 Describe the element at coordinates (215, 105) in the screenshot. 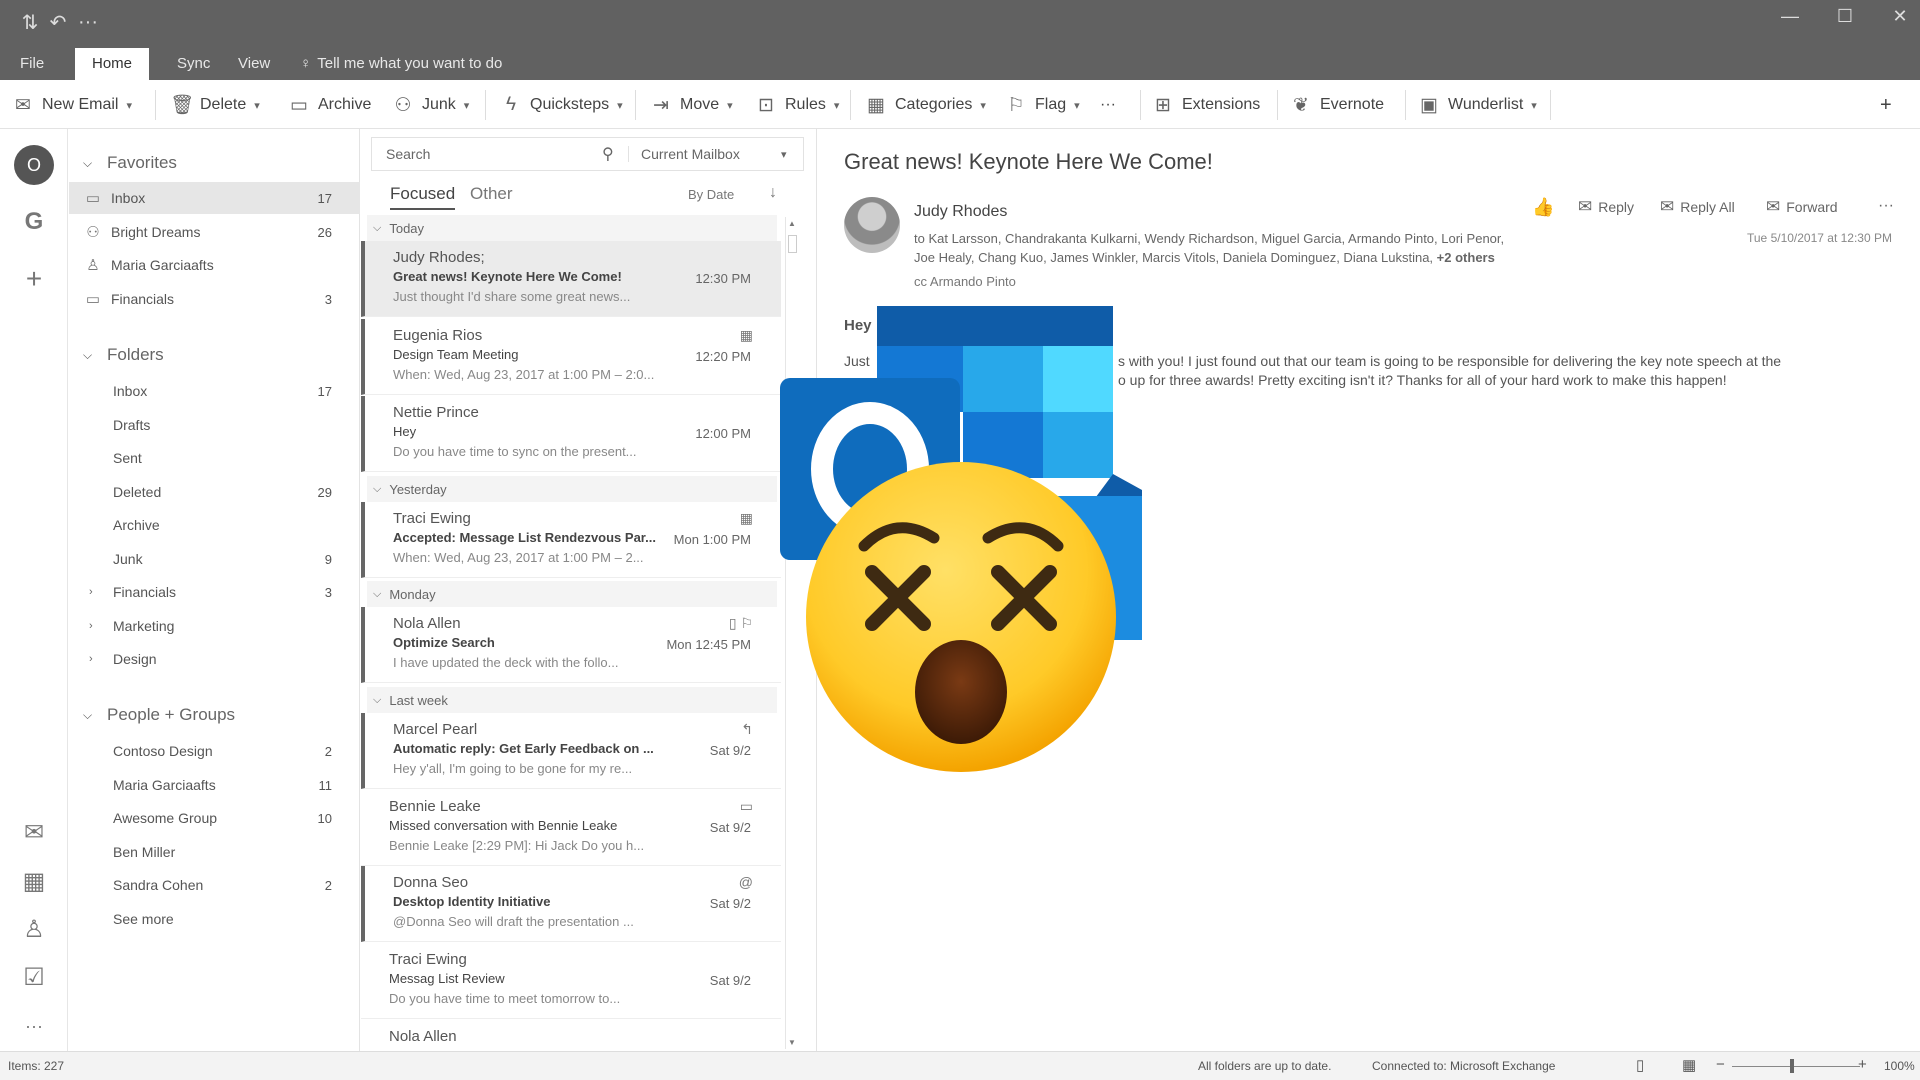

I see `delete-button: 🗑 Delete ▾` at that location.